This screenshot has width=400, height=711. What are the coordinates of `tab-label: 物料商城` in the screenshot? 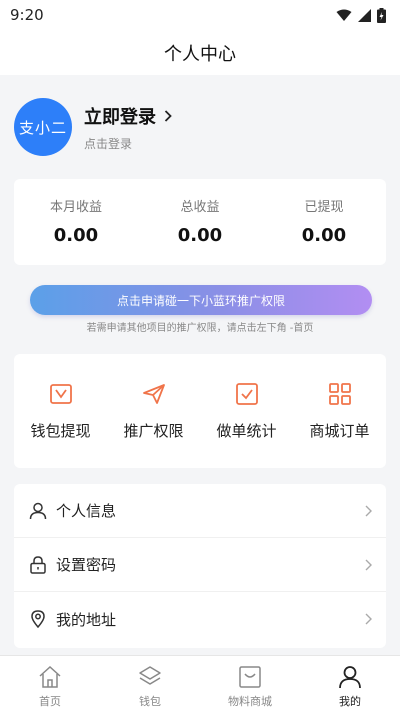 It's located at (250, 701).